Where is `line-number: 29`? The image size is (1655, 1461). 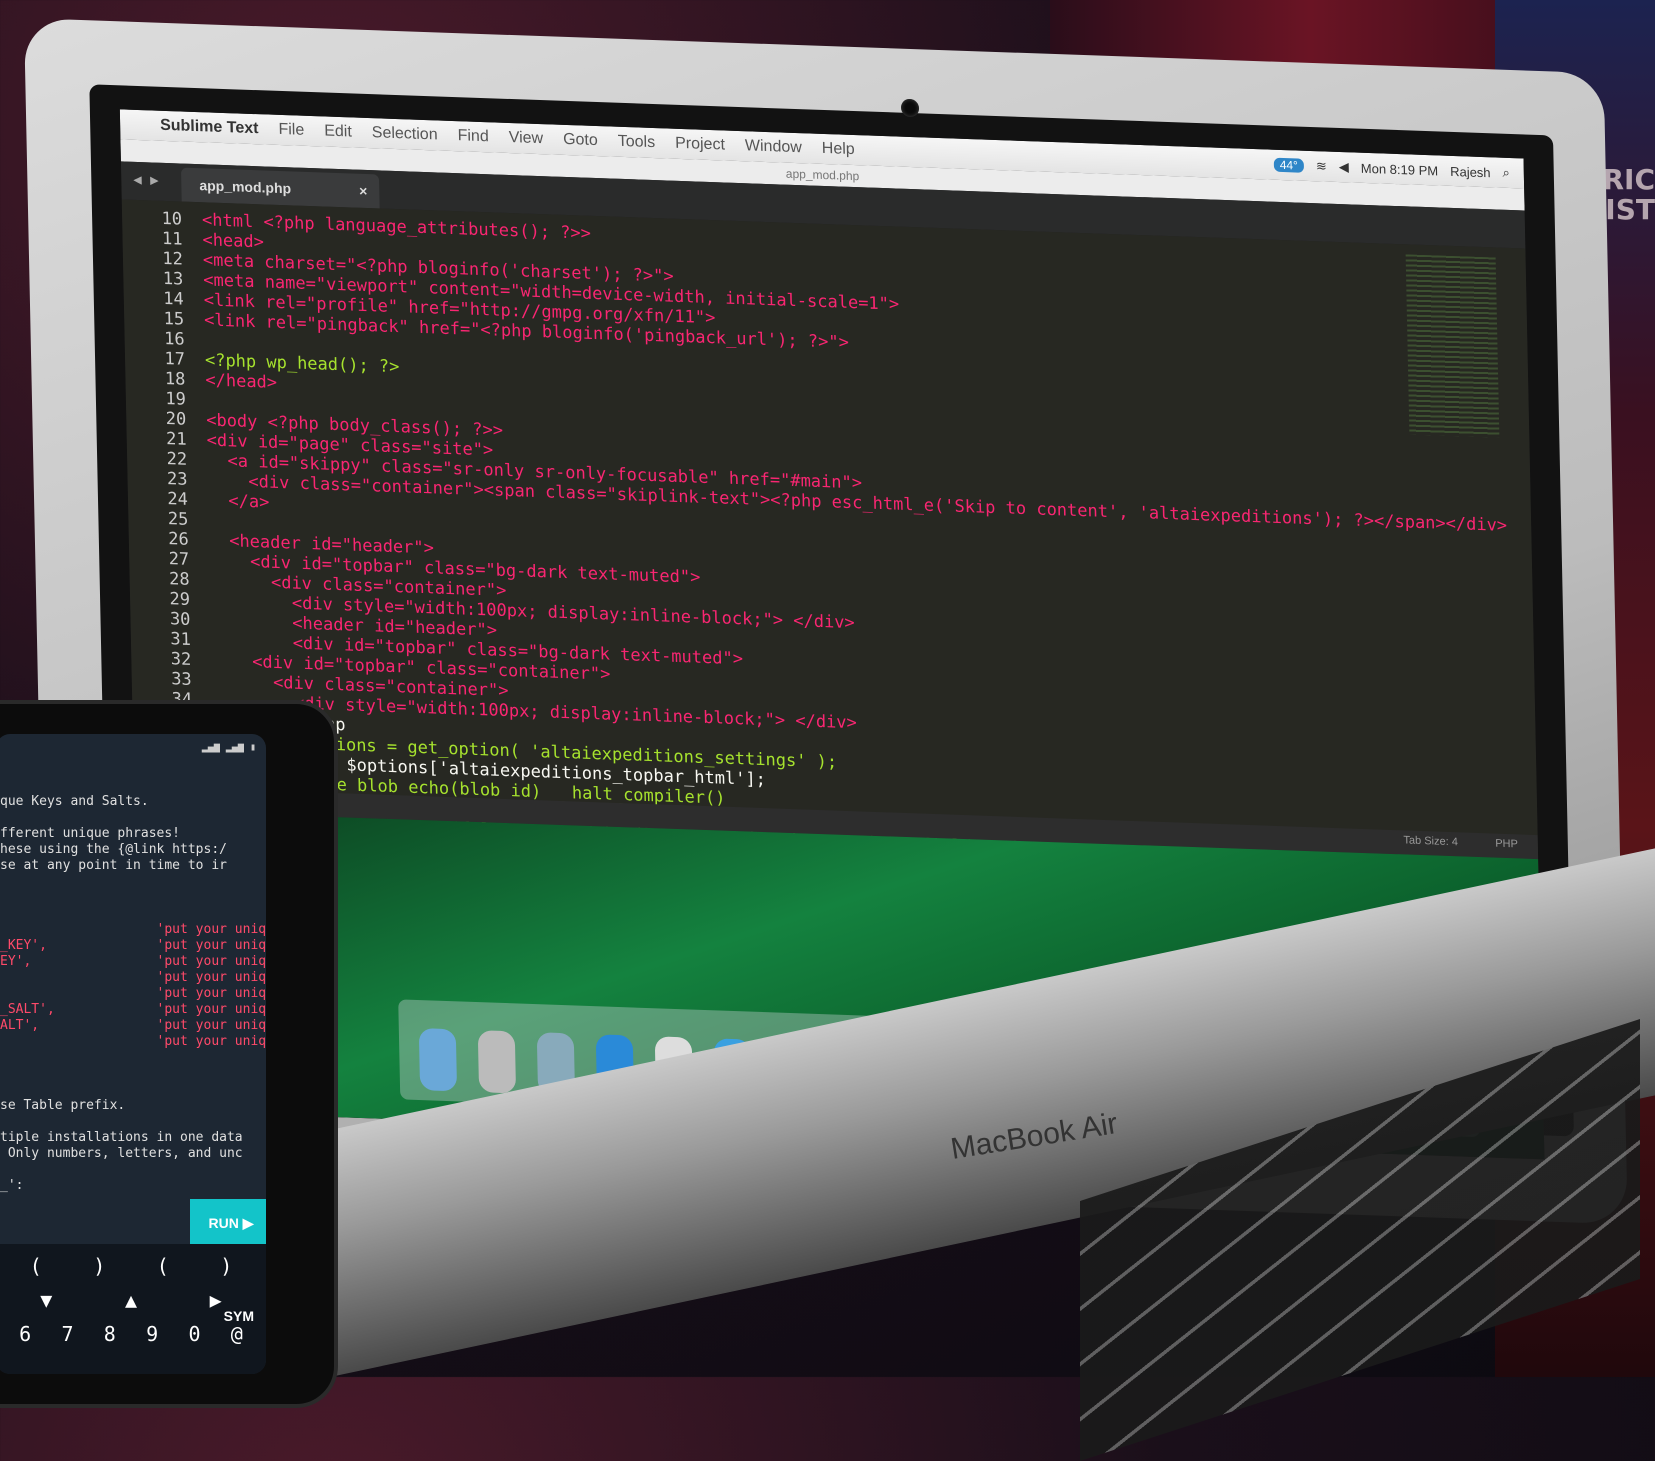
line-number: 29 is located at coordinates (180, 599).